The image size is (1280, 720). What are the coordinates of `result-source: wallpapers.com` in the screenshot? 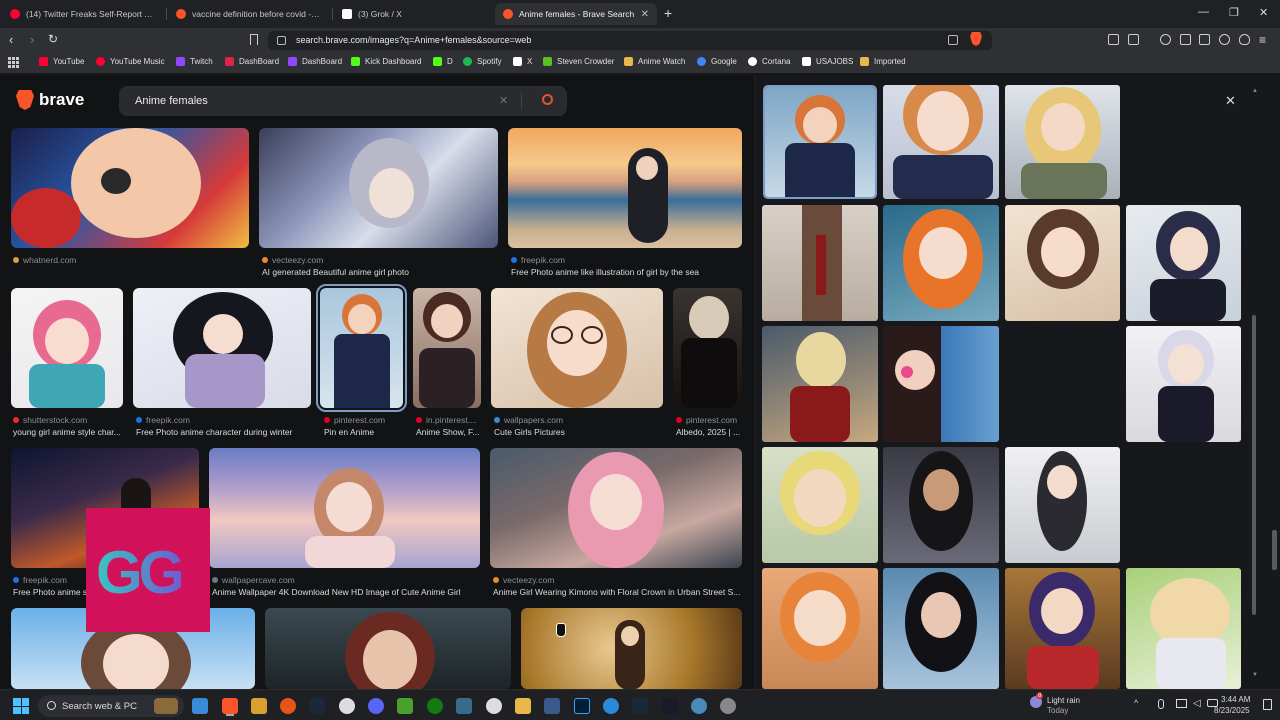 It's located at (528, 420).